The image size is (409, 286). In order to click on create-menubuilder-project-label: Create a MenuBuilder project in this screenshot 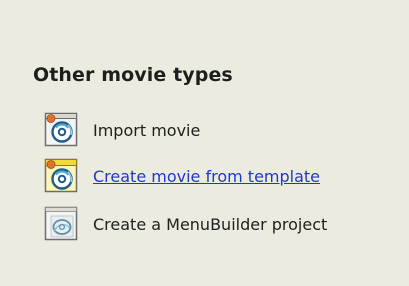, I will do `click(210, 224)`.